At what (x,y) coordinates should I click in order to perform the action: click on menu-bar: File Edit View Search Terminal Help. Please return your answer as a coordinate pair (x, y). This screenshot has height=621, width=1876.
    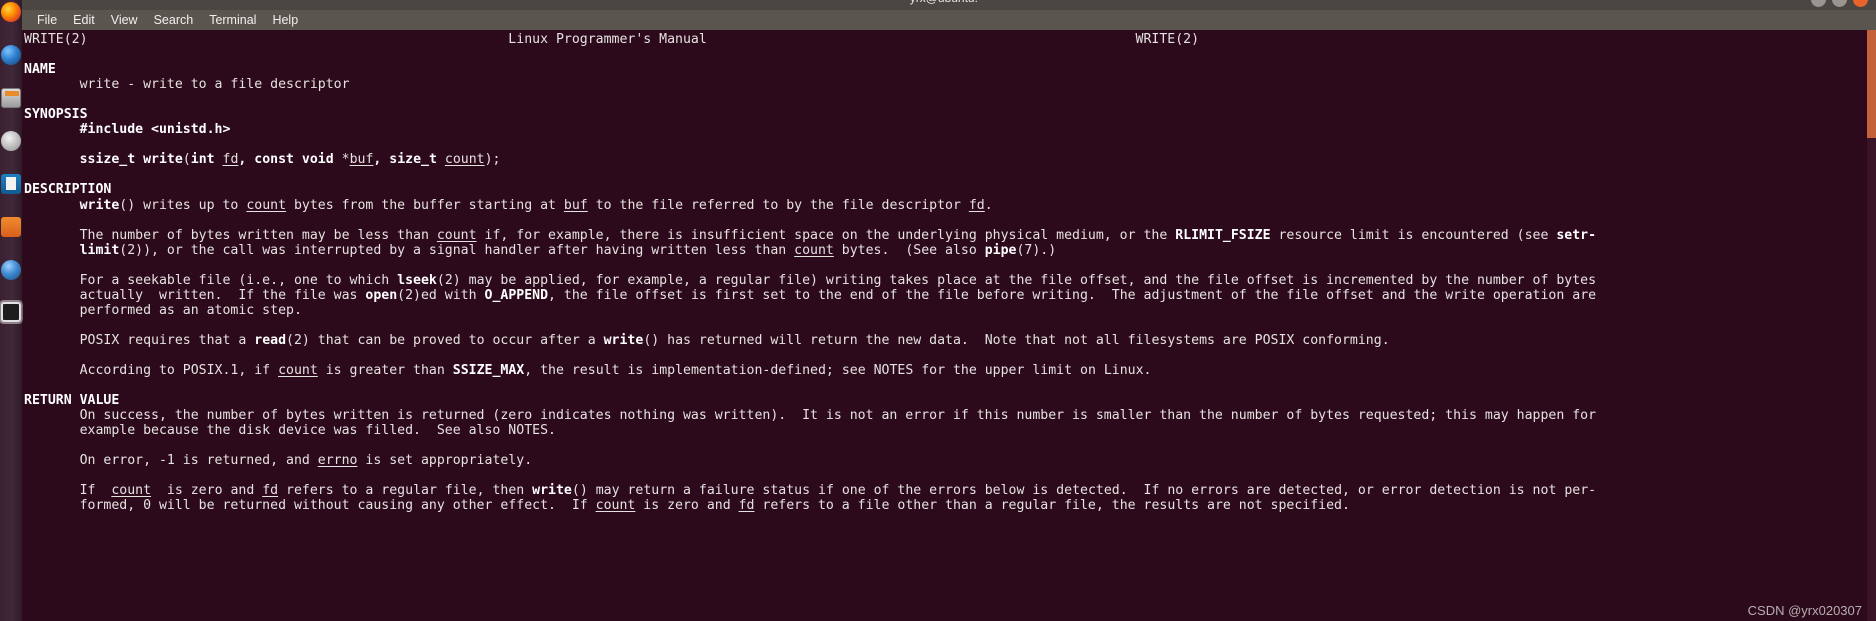
    Looking at the image, I should click on (949, 20).